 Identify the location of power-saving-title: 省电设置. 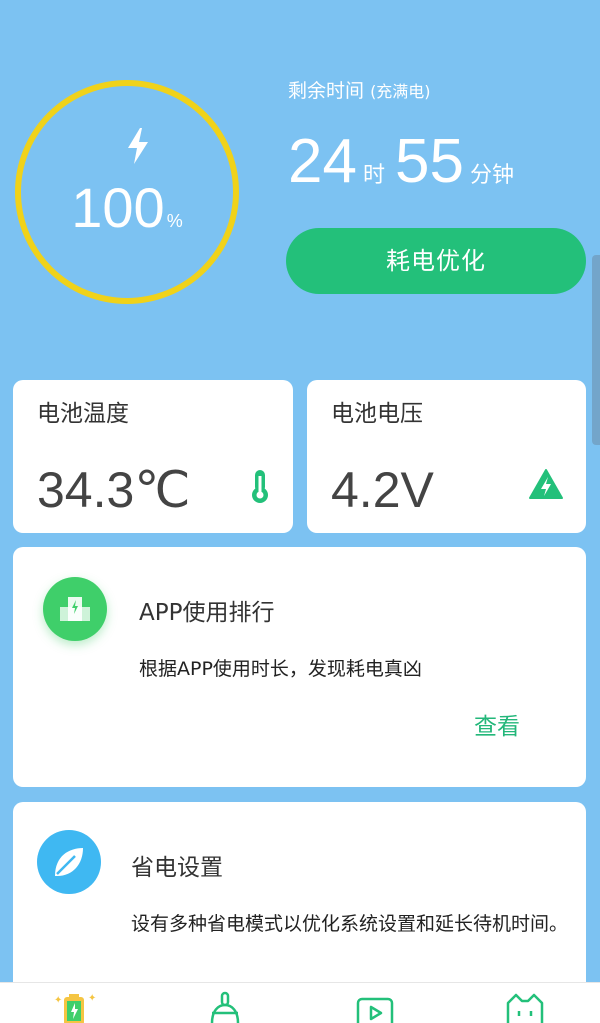
(177, 868).